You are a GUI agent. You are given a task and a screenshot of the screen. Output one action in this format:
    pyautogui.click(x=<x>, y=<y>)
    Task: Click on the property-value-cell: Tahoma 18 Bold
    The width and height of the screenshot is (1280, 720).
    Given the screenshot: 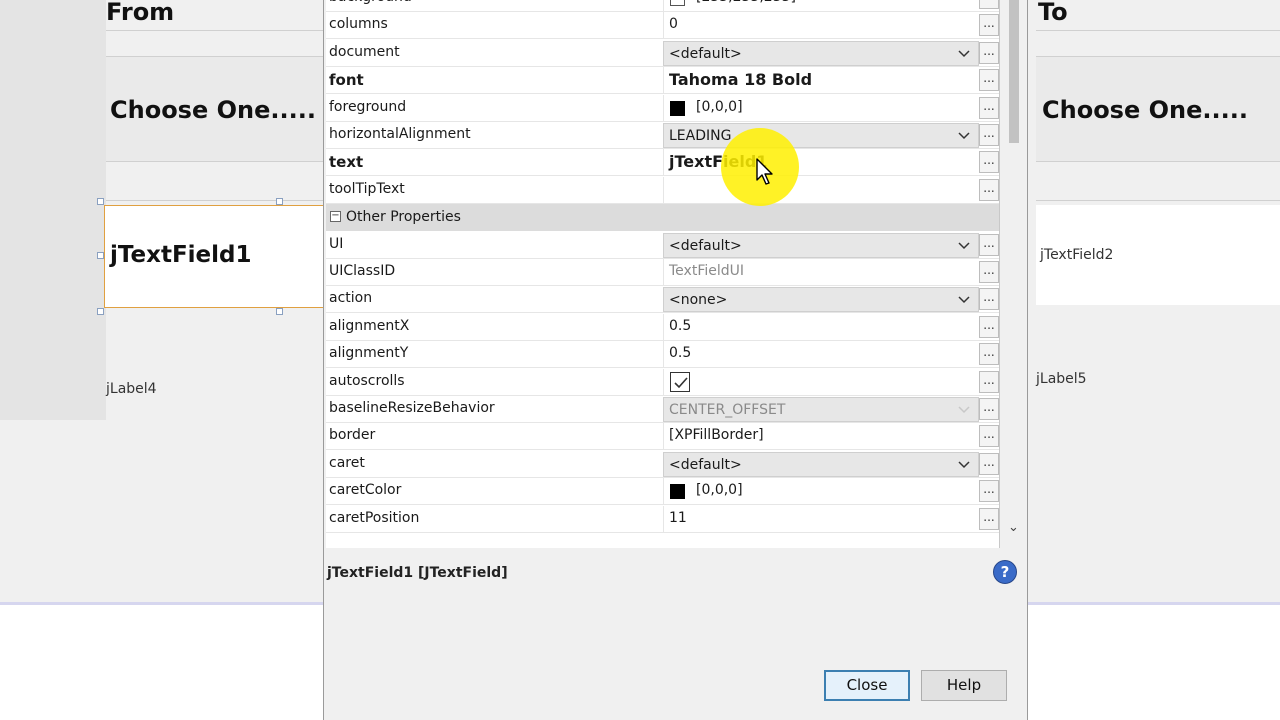 What is the action you would take?
    pyautogui.click(x=821, y=81)
    